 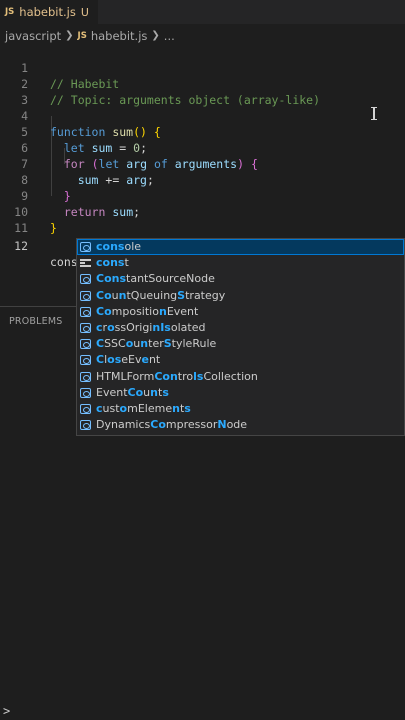 What do you see at coordinates (6, 711) in the screenshot?
I see `terminal-prompt: >` at bounding box center [6, 711].